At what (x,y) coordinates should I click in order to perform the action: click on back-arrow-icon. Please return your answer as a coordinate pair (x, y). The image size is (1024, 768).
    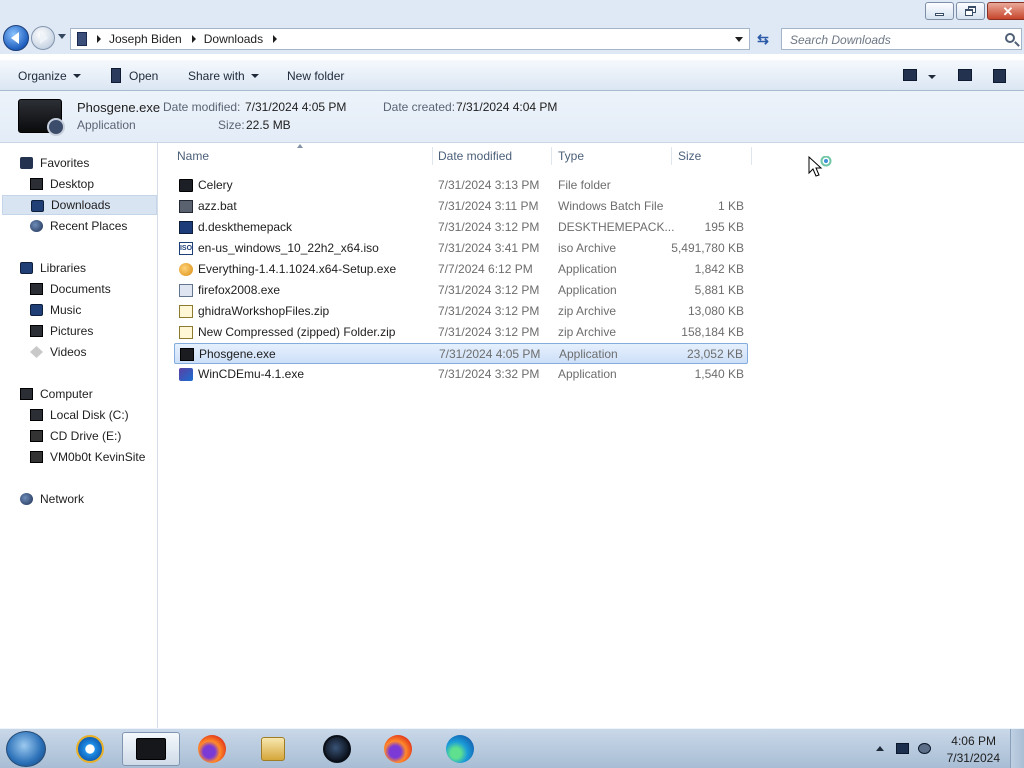
    Looking at the image, I should click on (15, 38).